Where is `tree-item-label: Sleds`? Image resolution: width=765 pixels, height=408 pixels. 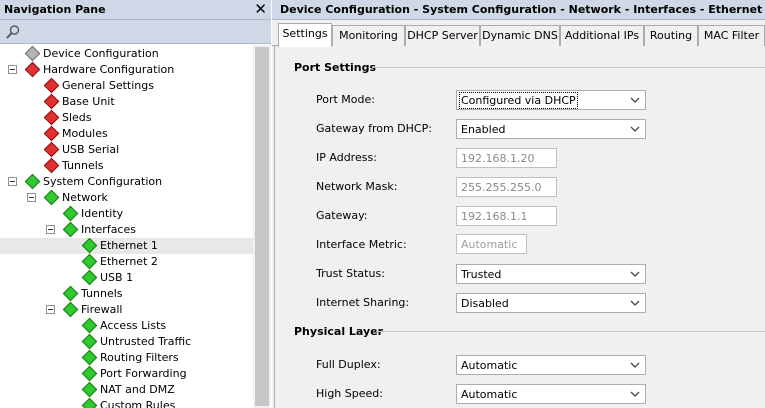 tree-item-label: Sleds is located at coordinates (77, 117).